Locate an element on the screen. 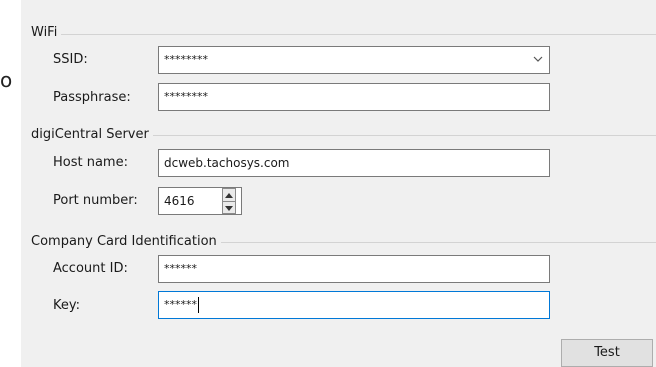 The width and height of the screenshot is (656, 367). account-id-value: ****** is located at coordinates (180, 268).